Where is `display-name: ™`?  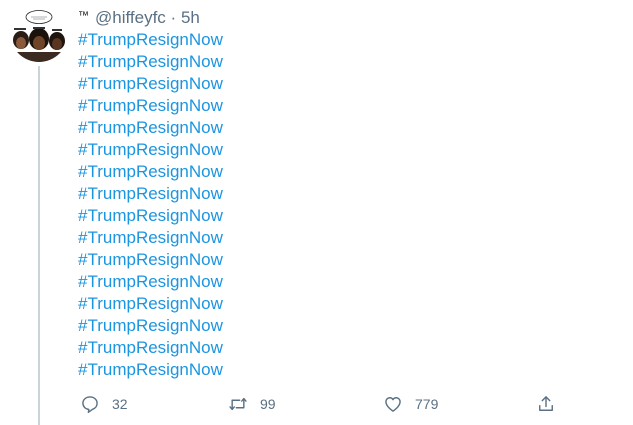
display-name: ™ is located at coordinates (83, 16).